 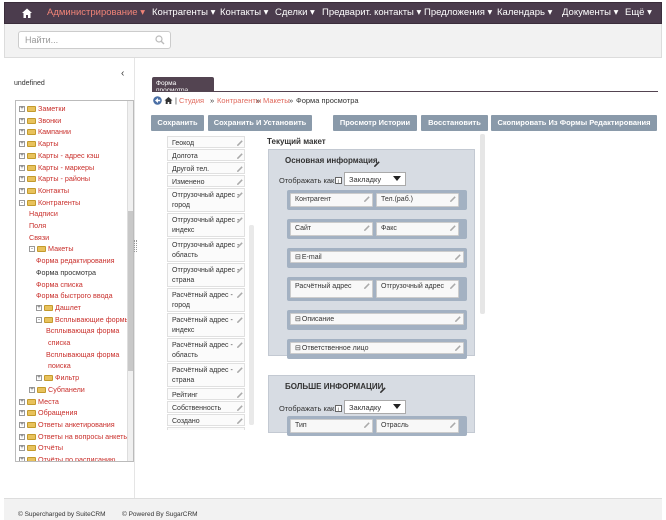 I want to click on save-deploy-button: Сохранить И Установить, so click(x=260, y=123).